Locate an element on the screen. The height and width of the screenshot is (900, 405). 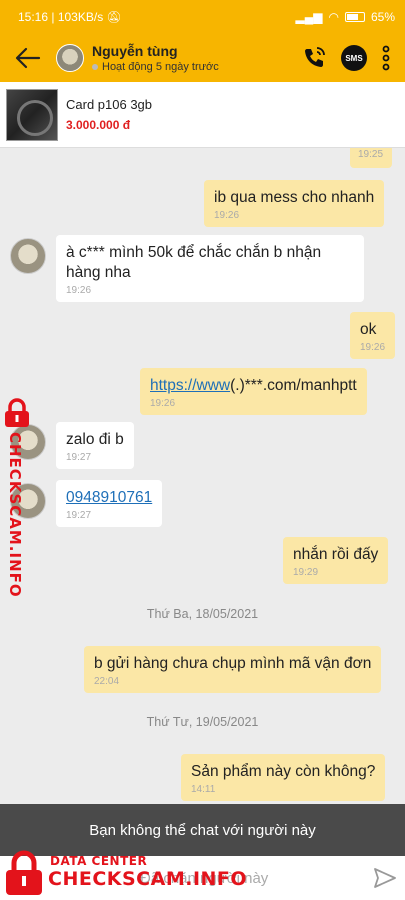
message-time: 14:11 is located at coordinates (203, 789).